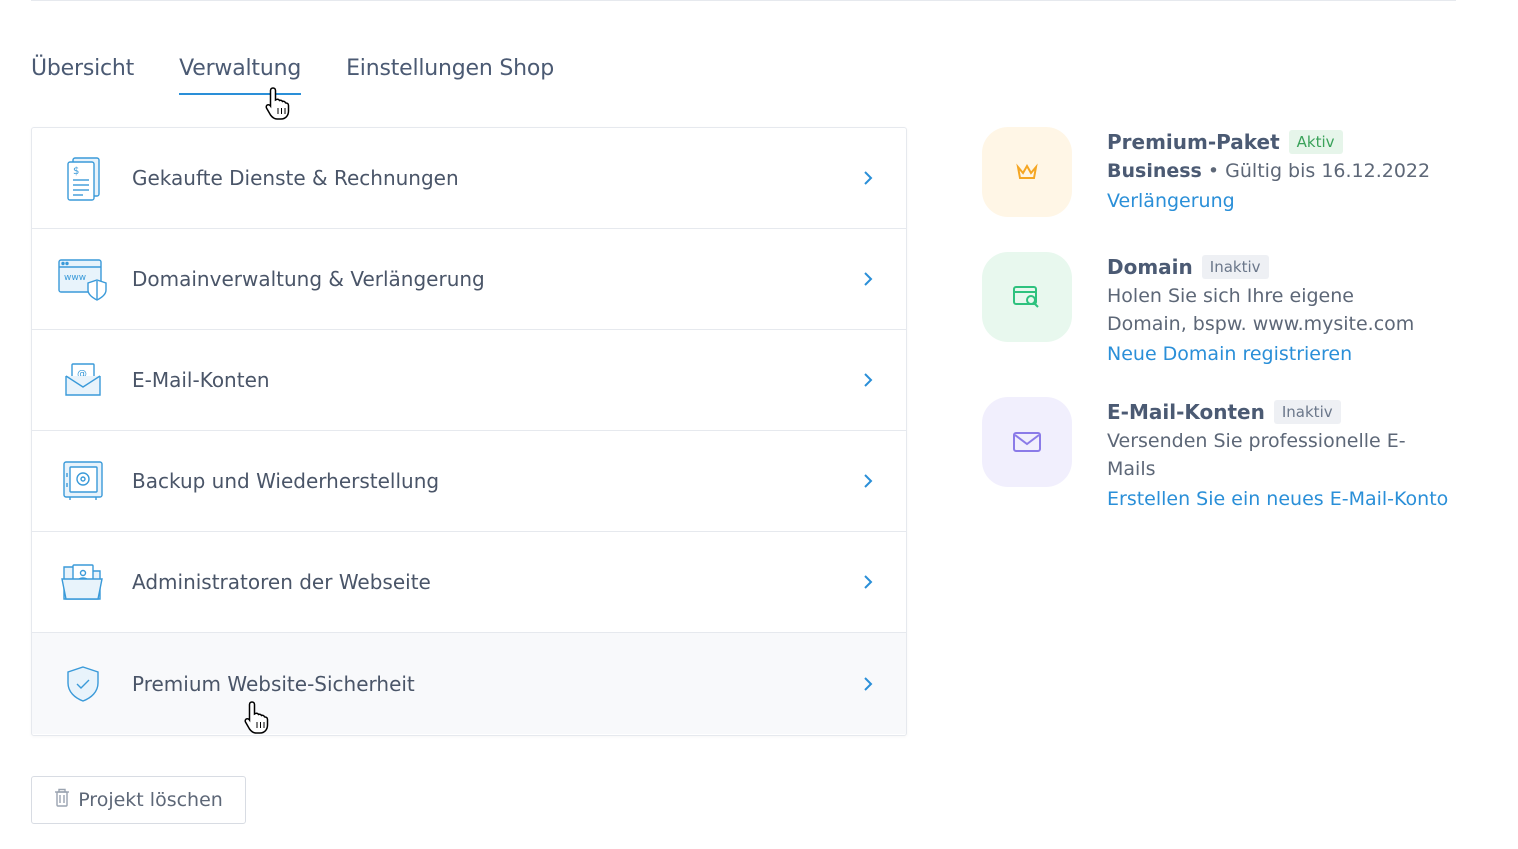 The image size is (1518, 849). Describe the element at coordinates (82, 75) in the screenshot. I see `tab-uebersicht: Übersicht` at that location.